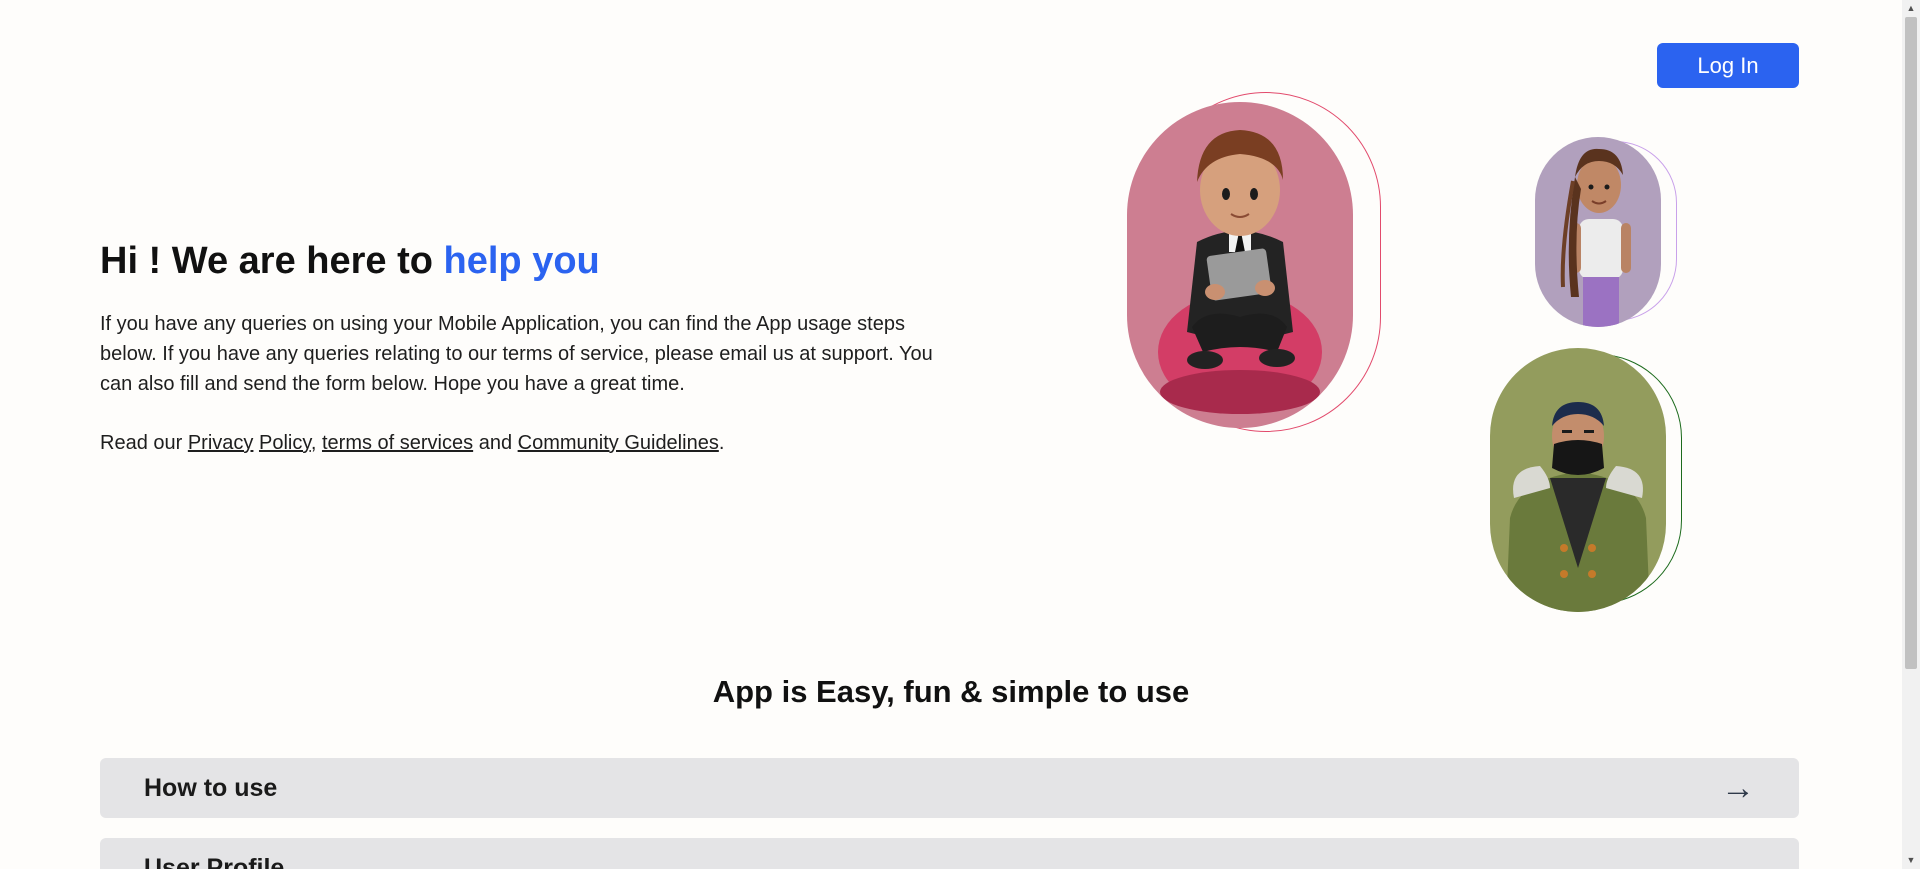  What do you see at coordinates (949, 853) in the screenshot?
I see `accordion-user-profile: User Profile →` at bounding box center [949, 853].